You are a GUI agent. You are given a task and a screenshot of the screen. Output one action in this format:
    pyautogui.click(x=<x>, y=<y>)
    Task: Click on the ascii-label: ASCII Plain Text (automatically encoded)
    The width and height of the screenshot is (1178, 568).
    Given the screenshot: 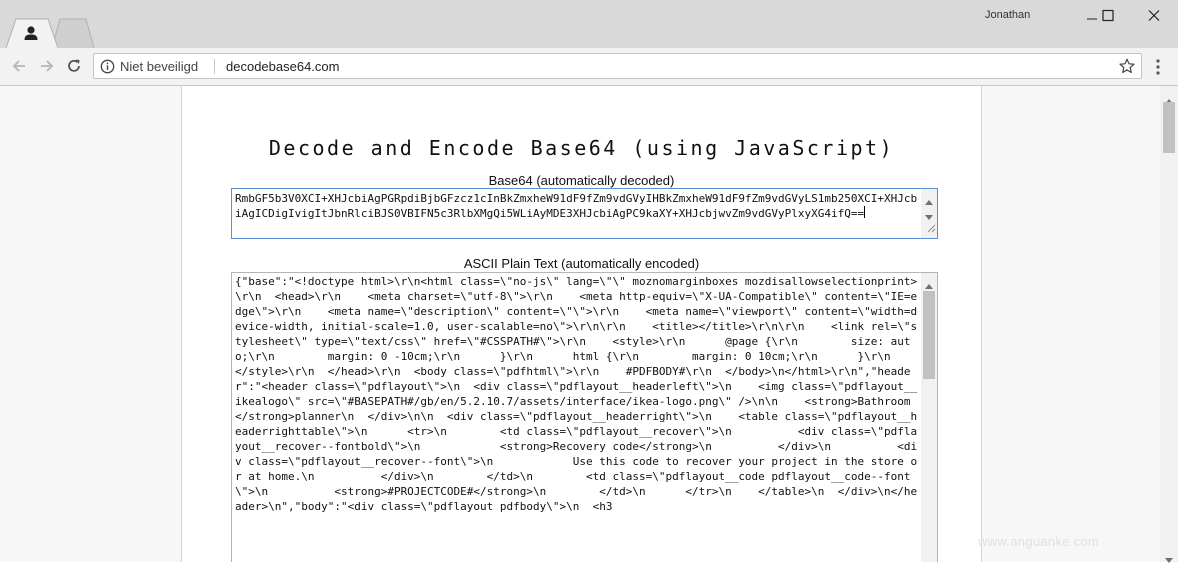 What is the action you would take?
    pyautogui.click(x=581, y=263)
    